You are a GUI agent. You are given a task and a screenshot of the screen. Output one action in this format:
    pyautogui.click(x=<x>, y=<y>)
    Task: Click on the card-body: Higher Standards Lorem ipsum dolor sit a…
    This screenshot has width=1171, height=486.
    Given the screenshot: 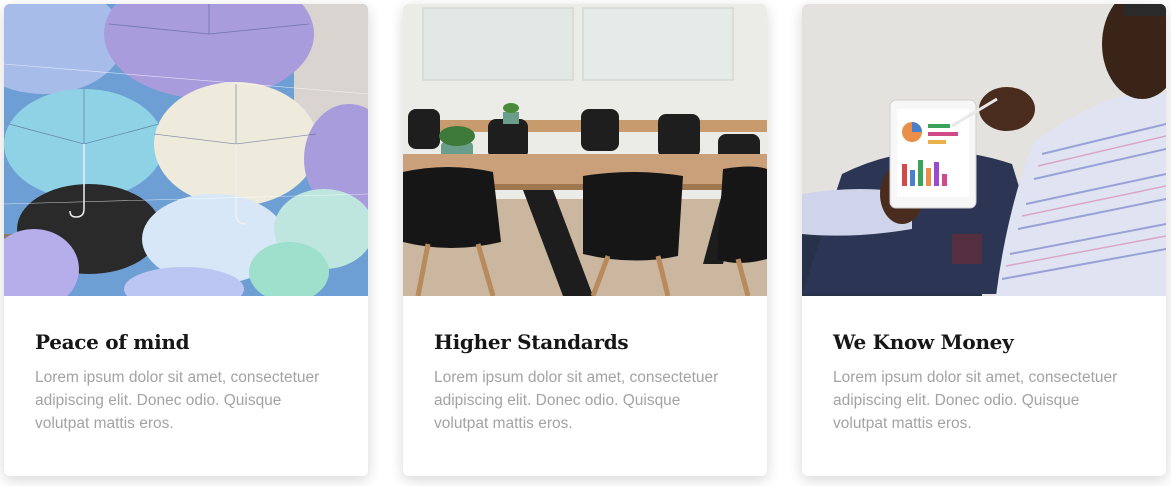 What is the action you would take?
    pyautogui.click(x=585, y=365)
    